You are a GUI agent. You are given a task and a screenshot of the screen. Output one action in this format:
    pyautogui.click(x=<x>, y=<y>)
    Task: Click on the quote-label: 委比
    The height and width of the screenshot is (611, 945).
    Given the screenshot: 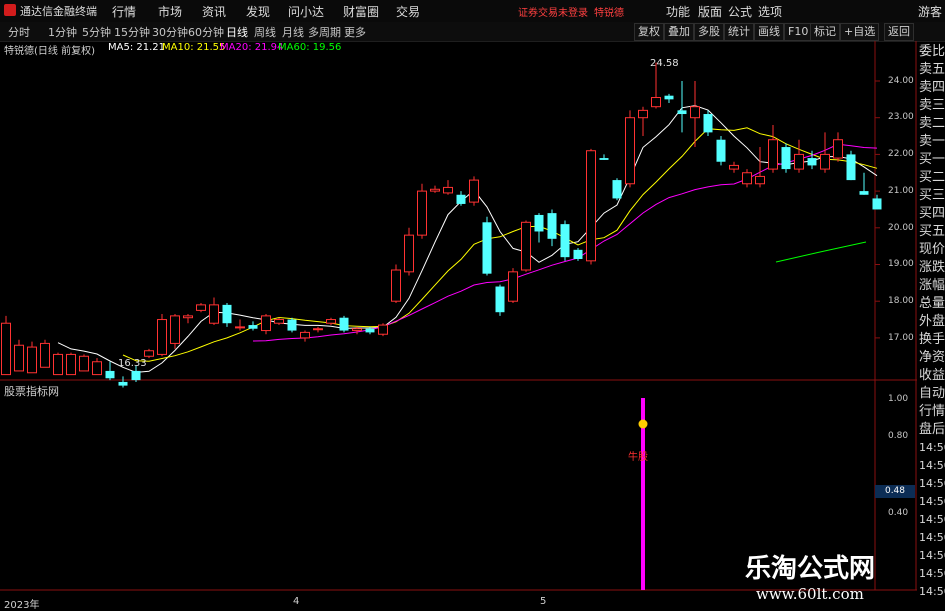 What is the action you would take?
    pyautogui.click(x=932, y=51)
    